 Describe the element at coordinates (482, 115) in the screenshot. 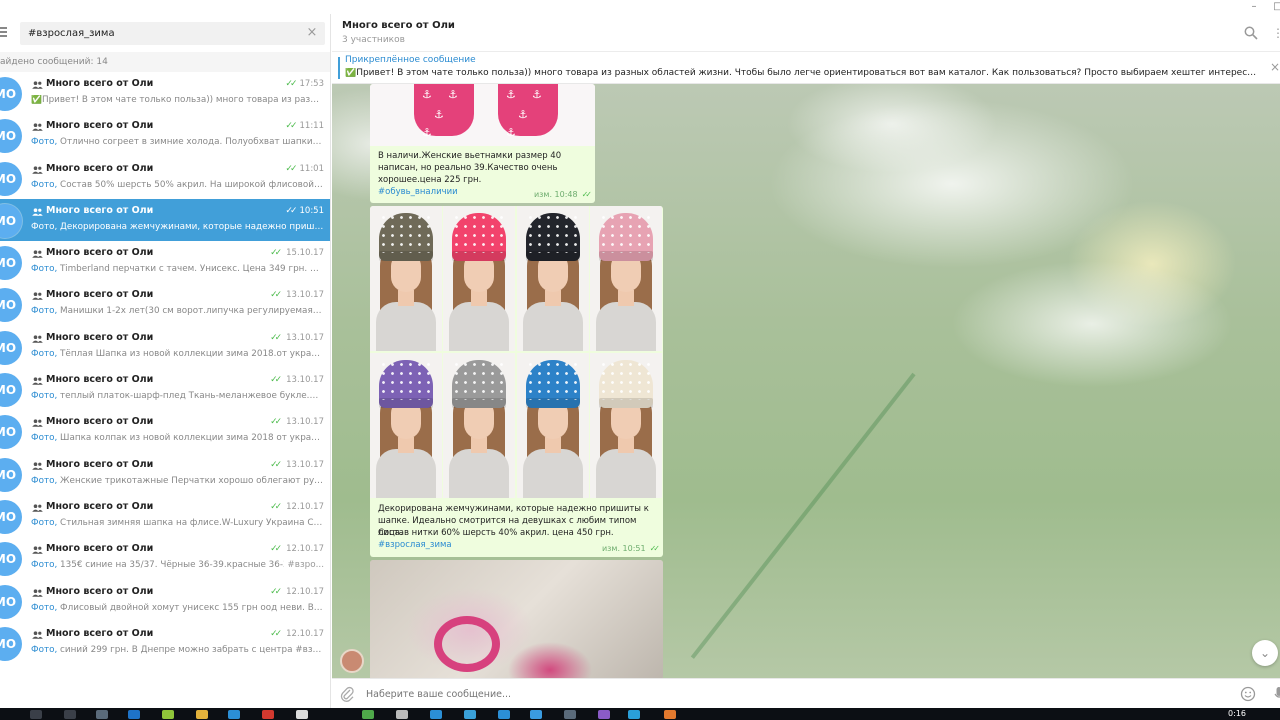

I see `photo-slippers: ⚓ ⚓ ⚓ ⚓ ⚓ ⚓ ⚓ ⚓` at that location.